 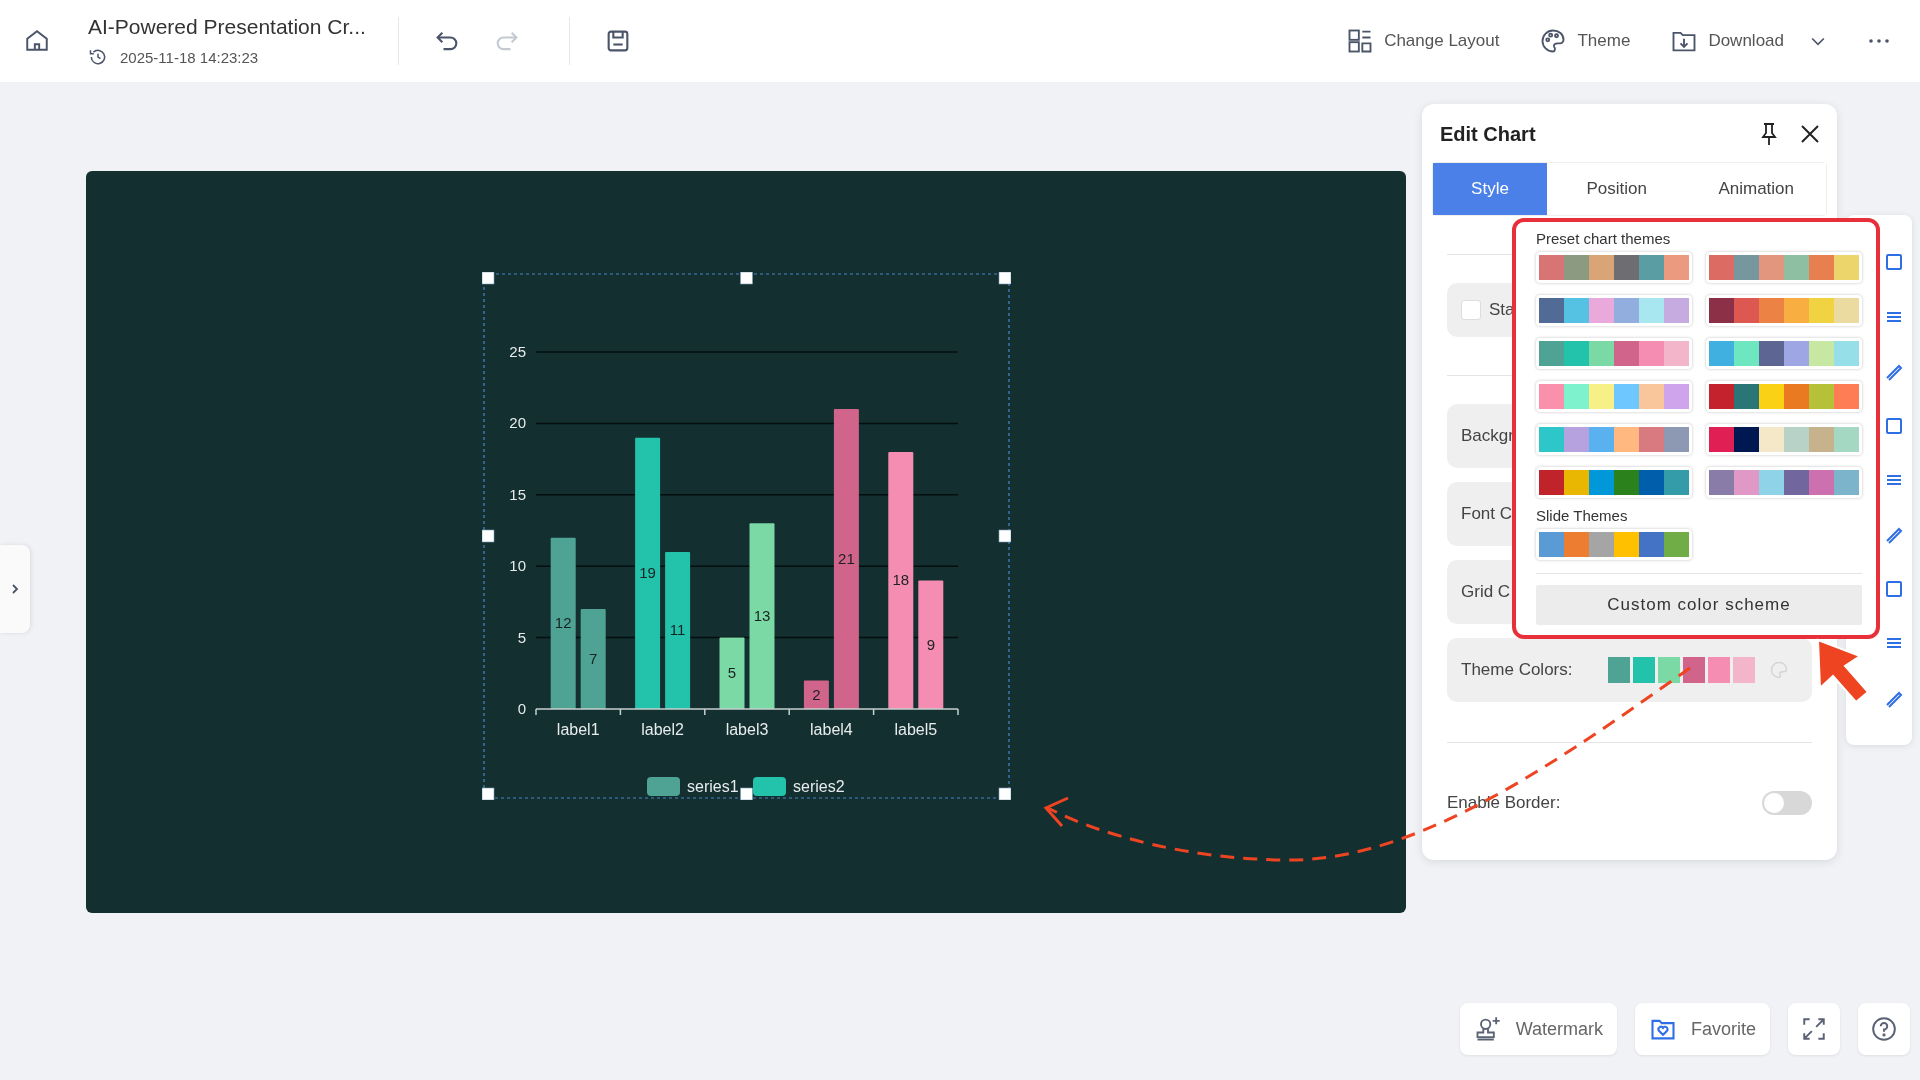 I want to click on bar-value-label: 9, so click(x=930, y=644).